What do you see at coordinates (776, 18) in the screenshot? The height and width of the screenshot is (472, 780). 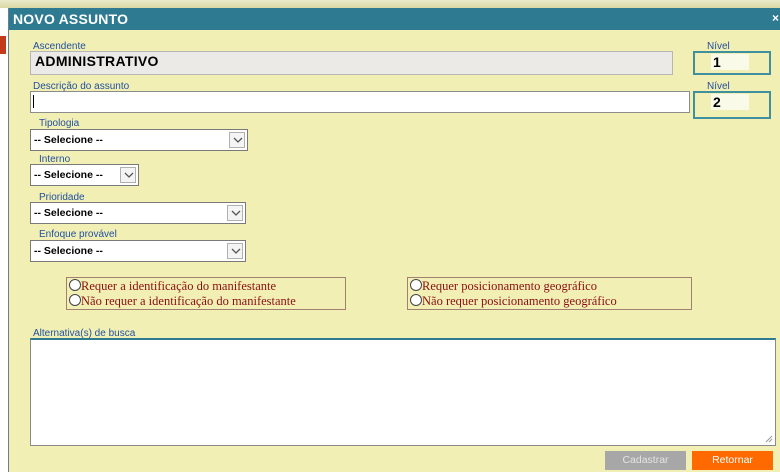 I see `close-icon: ×` at bounding box center [776, 18].